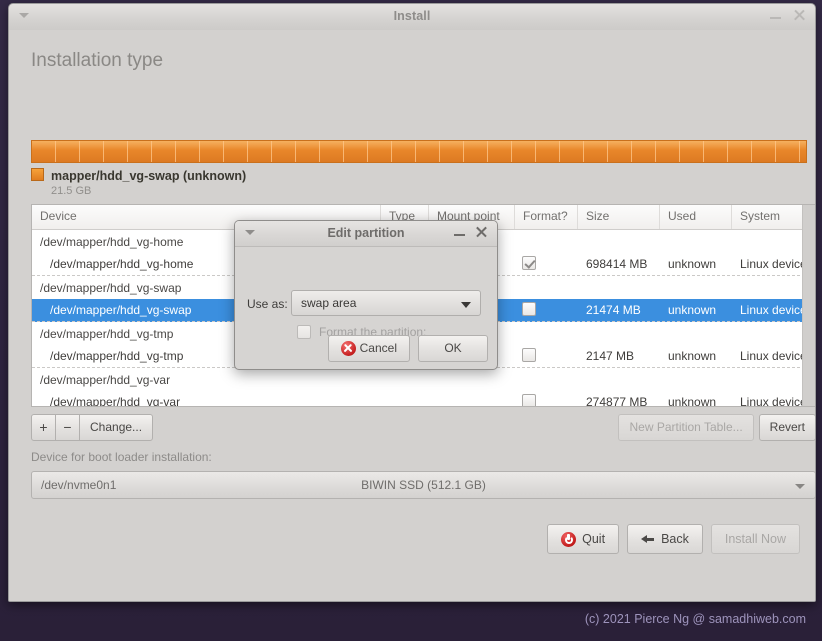  Describe the element at coordinates (471, 232) in the screenshot. I see `dialog-controls` at that location.